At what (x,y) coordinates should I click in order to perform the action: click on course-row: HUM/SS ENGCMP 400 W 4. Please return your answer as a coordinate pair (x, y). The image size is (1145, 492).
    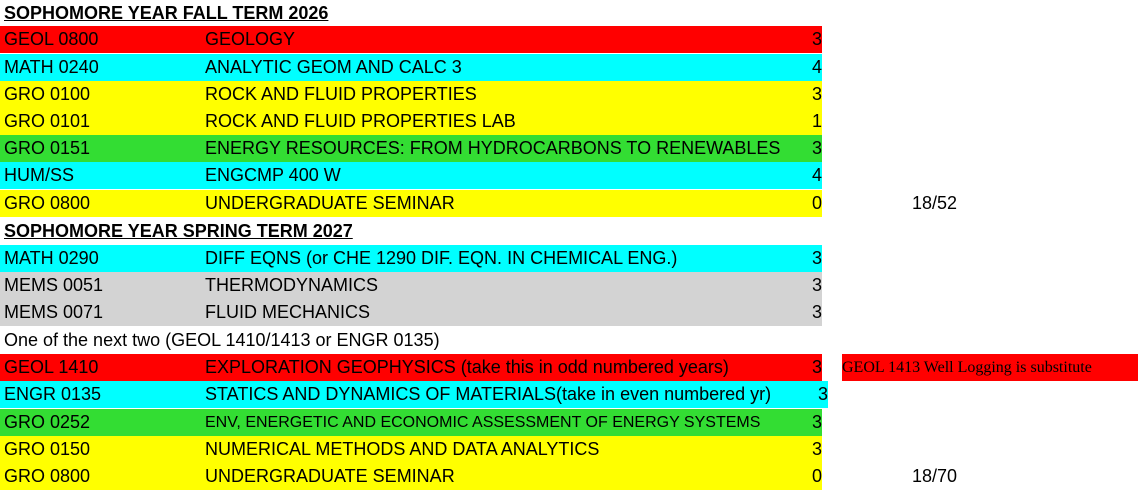
    Looking at the image, I should click on (411, 175).